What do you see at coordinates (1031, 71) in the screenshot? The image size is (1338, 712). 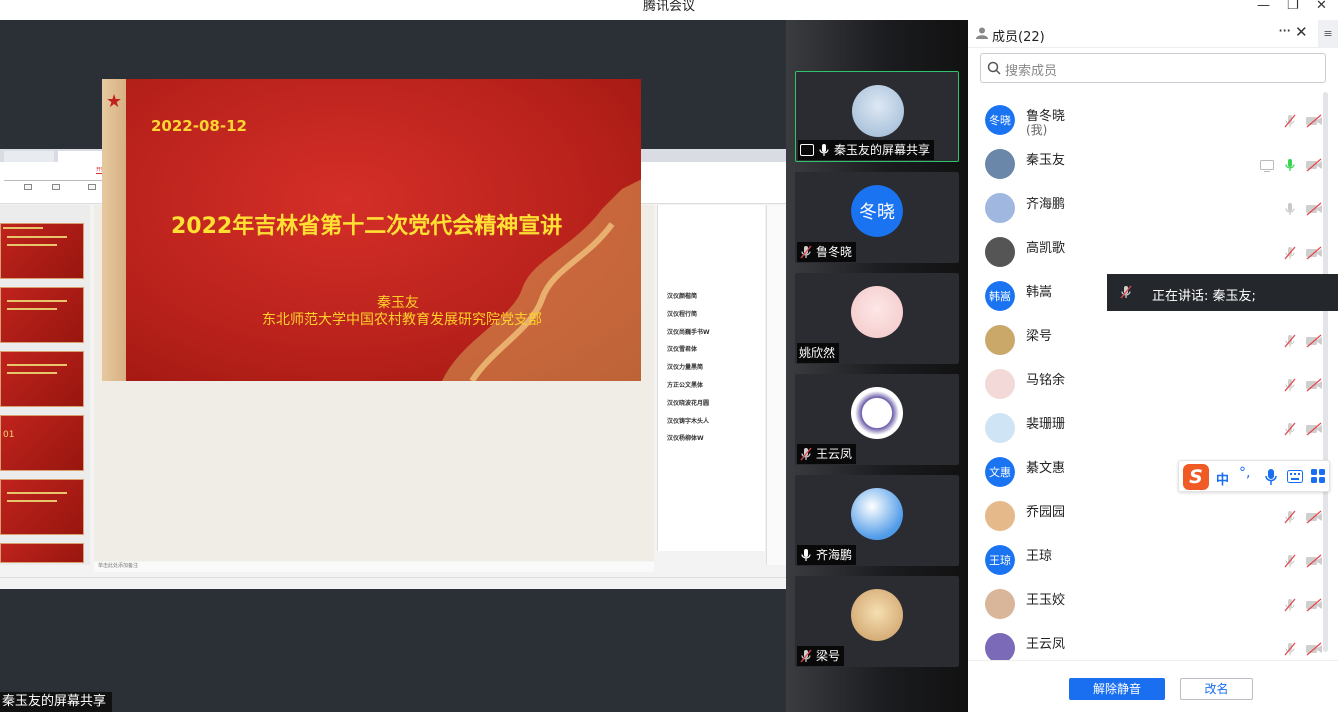 I see `search-placeholder: 搜索成员` at bounding box center [1031, 71].